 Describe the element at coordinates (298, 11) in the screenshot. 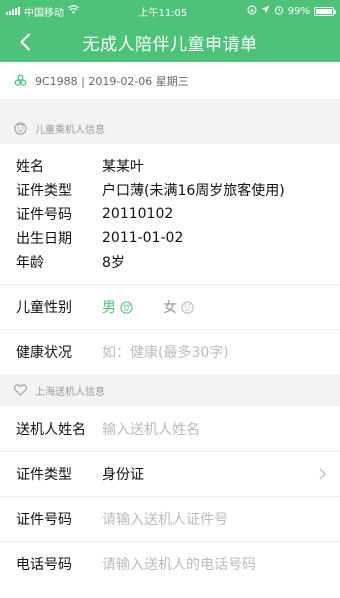

I see `battery-percent: 99%` at that location.